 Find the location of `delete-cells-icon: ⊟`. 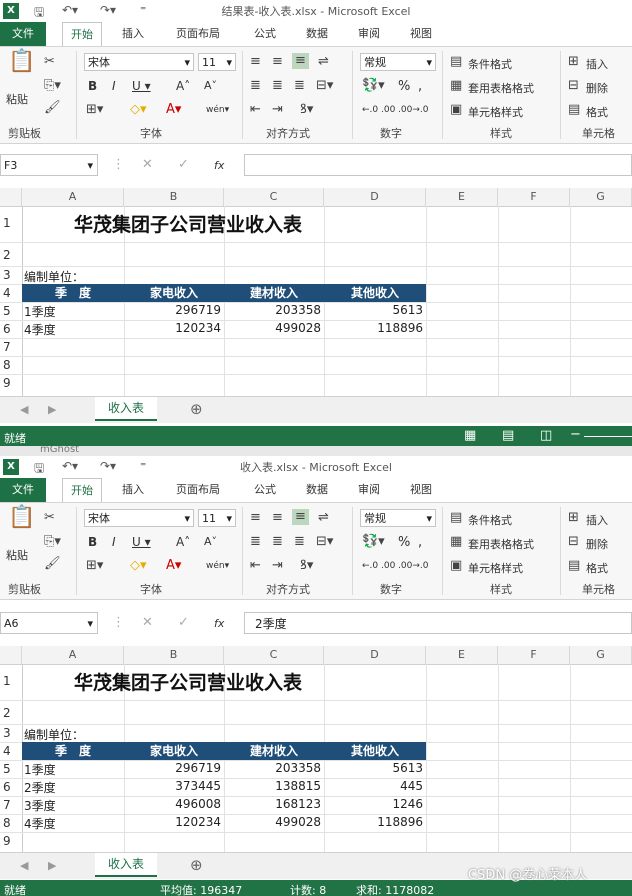

delete-cells-icon: ⊟ is located at coordinates (573, 86).